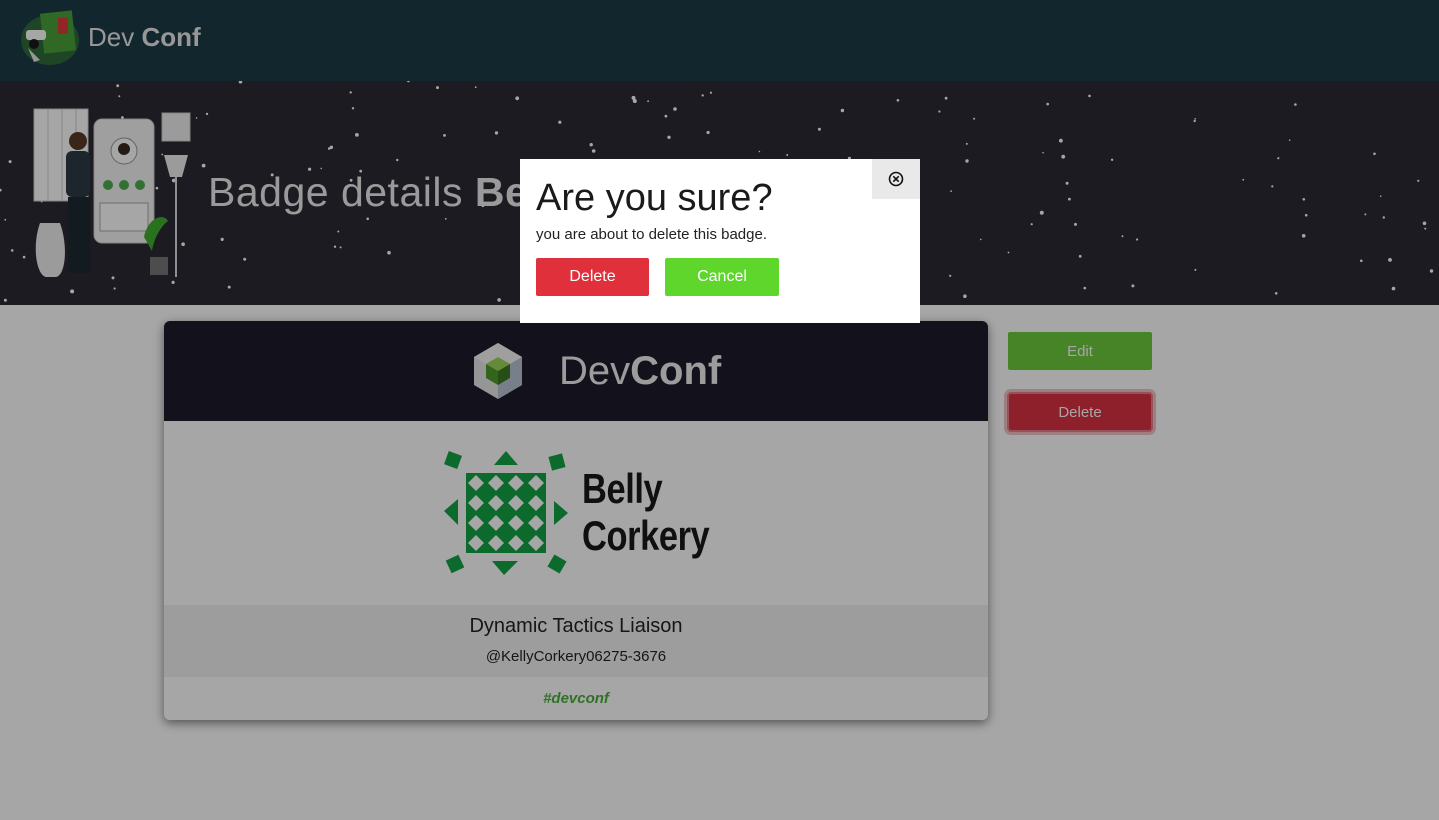  Describe the element at coordinates (652, 234) in the screenshot. I see `modal-message: you are about to delete this badge.` at that location.